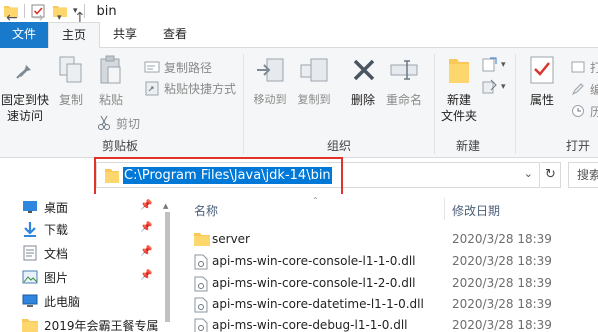  What do you see at coordinates (30, 277) in the screenshot?
I see `pictures-icon` at bounding box center [30, 277].